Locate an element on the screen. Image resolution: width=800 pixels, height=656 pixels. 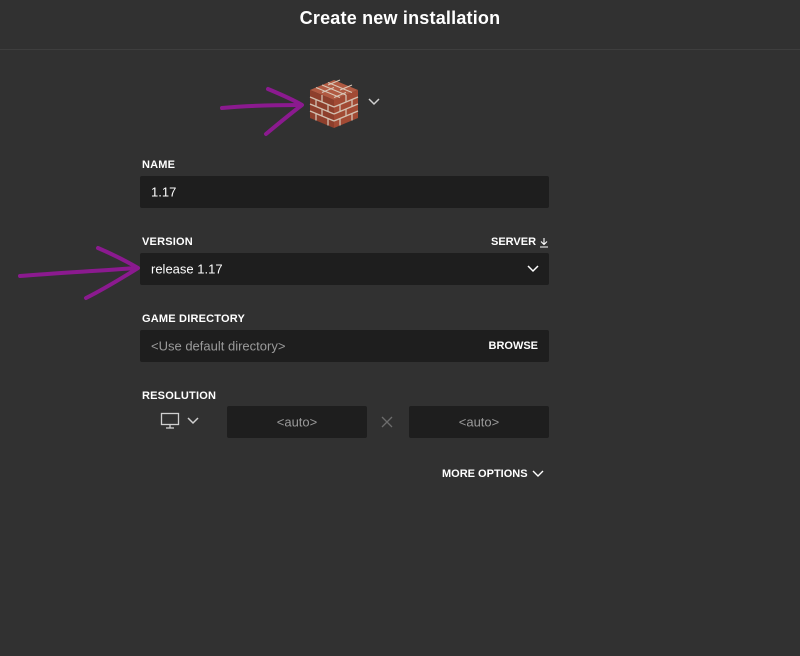
resolution-height-placeholder: <auto> is located at coordinates (479, 422).